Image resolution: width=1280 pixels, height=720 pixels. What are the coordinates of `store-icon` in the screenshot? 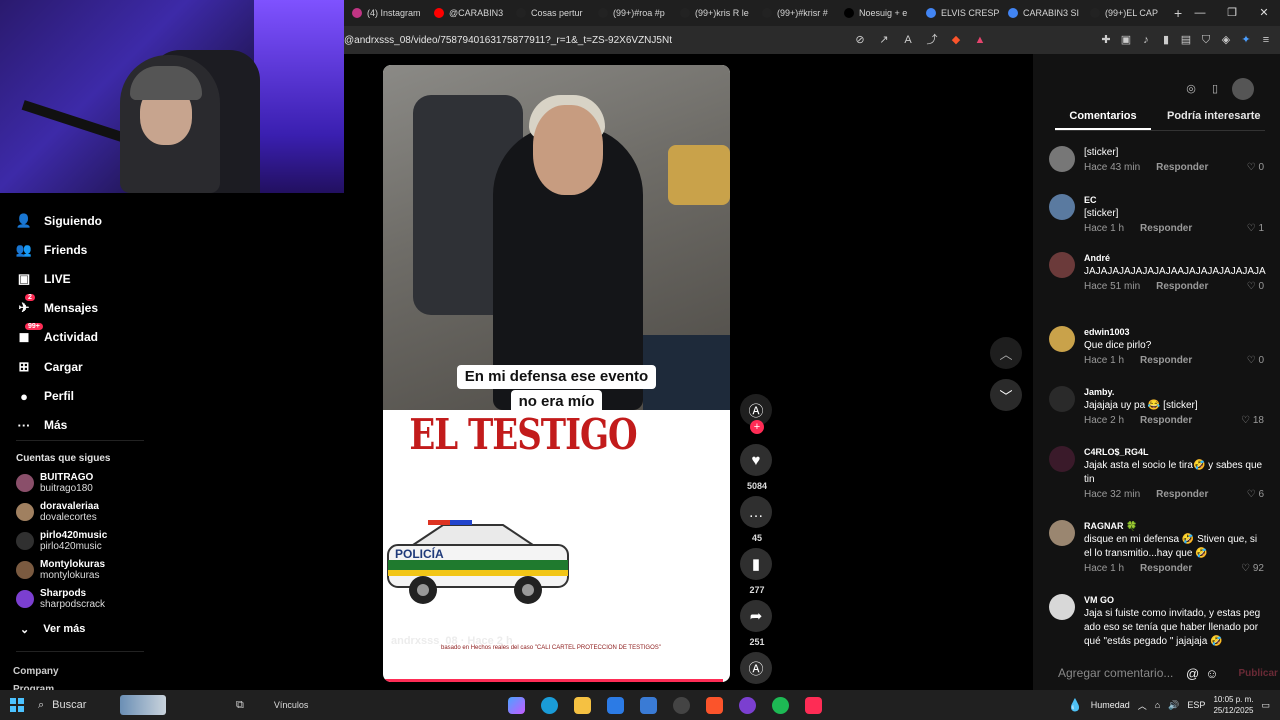 It's located at (615, 705).